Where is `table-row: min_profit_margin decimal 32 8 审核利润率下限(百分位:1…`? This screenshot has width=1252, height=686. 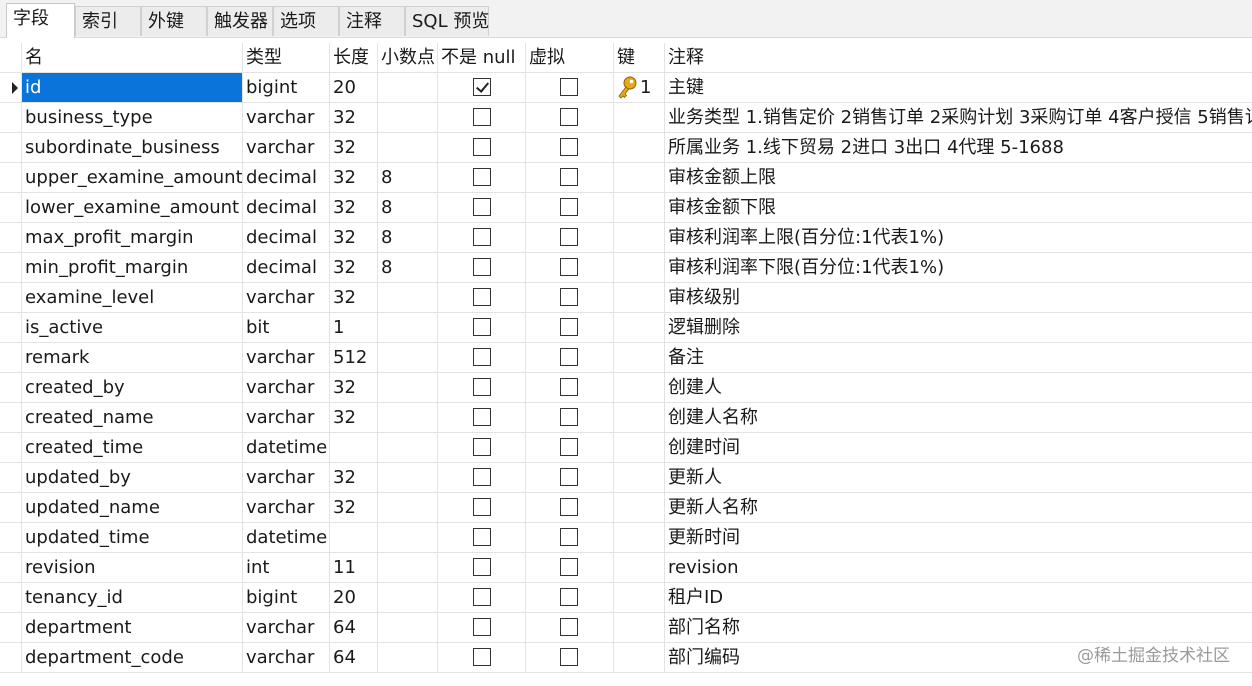
table-row: min_profit_margin decimal 32 8 审核利润率下限(百分位:1… is located at coordinates (626, 268).